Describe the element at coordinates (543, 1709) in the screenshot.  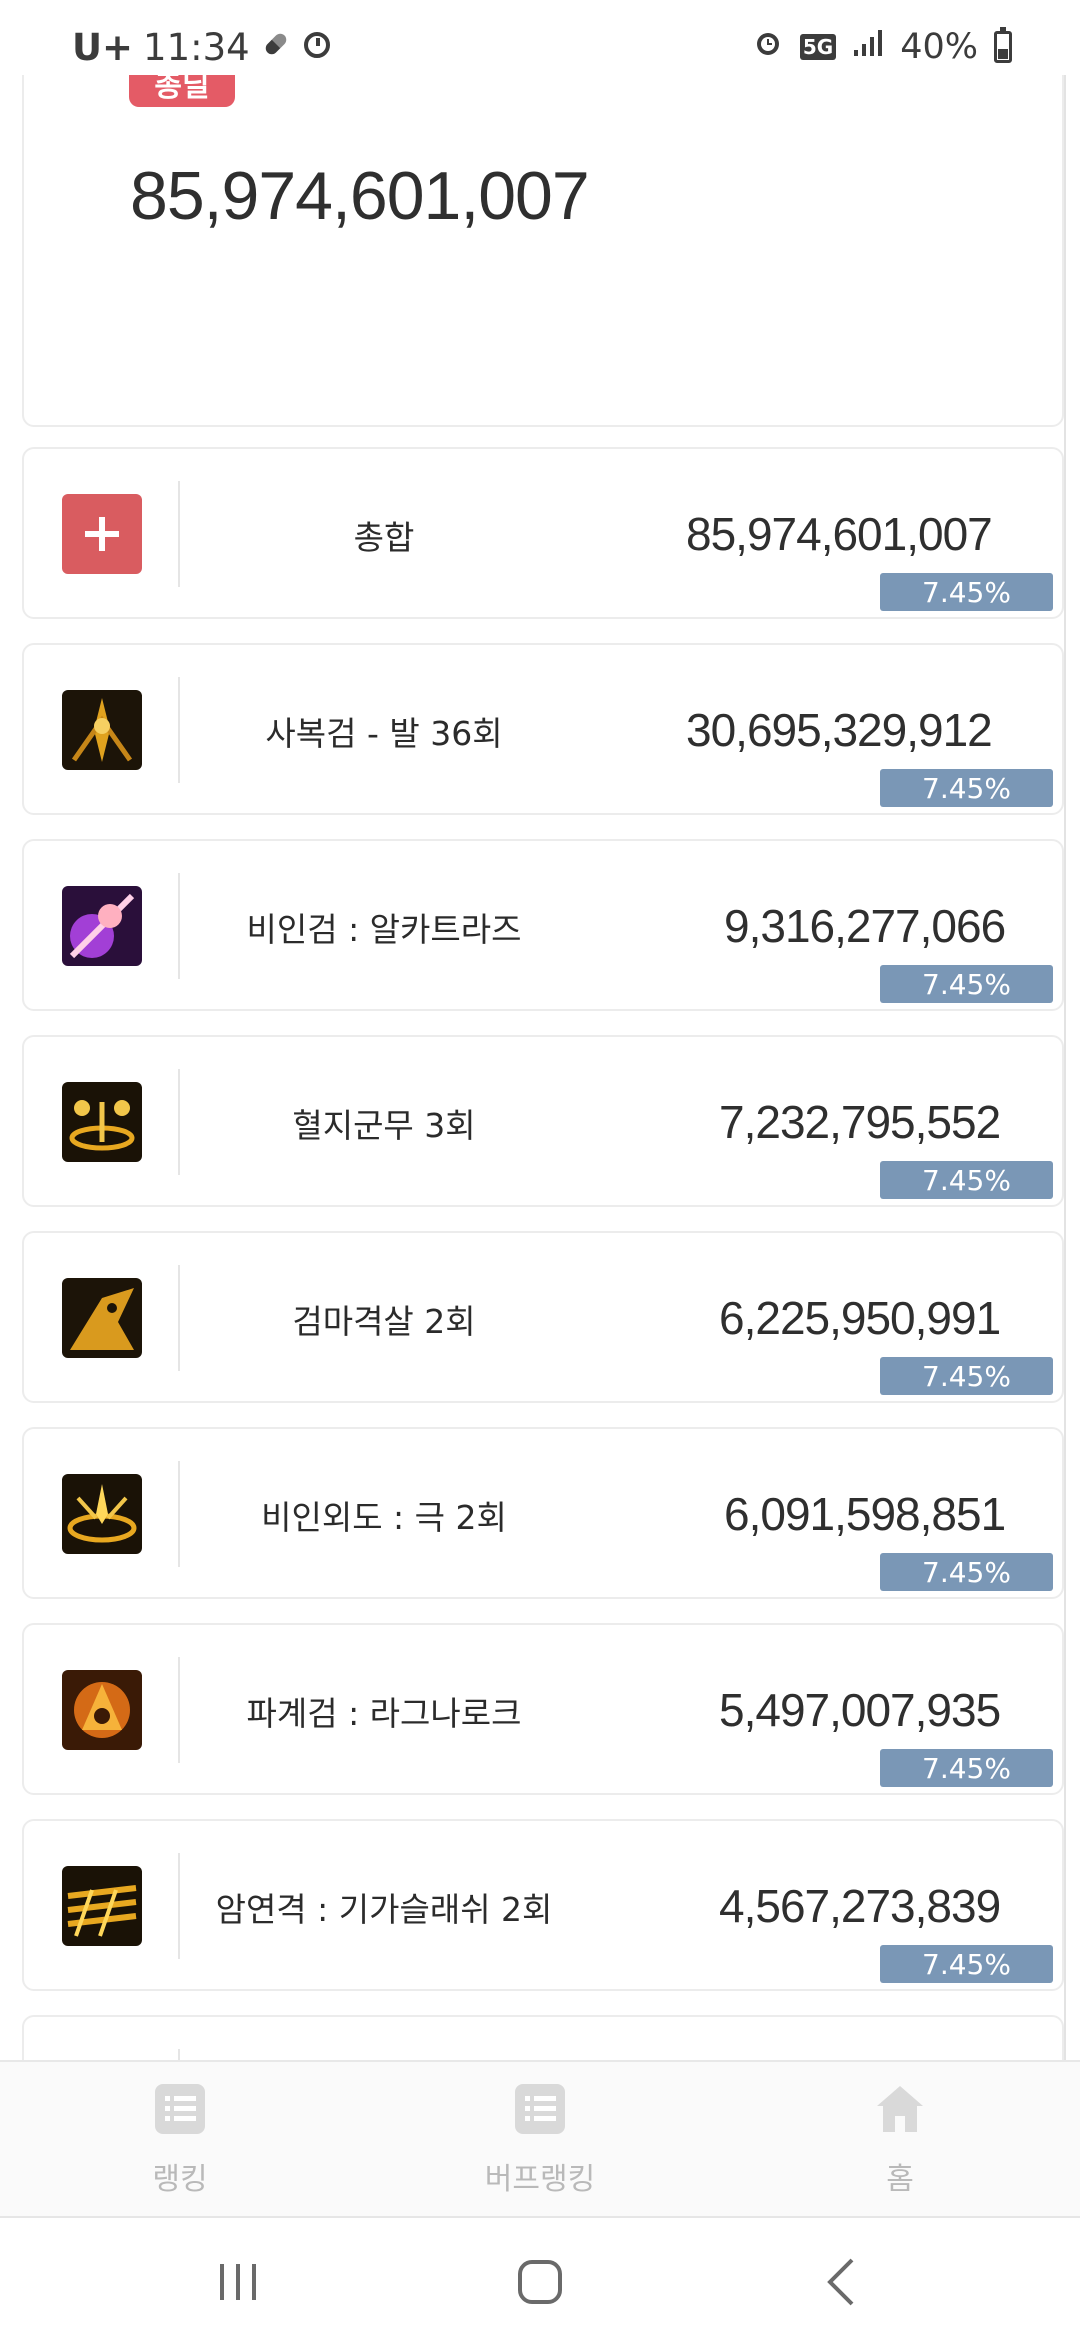
I see `list-item: 파계검 : 라그나로크 5,497,007,935 7.45%` at that location.